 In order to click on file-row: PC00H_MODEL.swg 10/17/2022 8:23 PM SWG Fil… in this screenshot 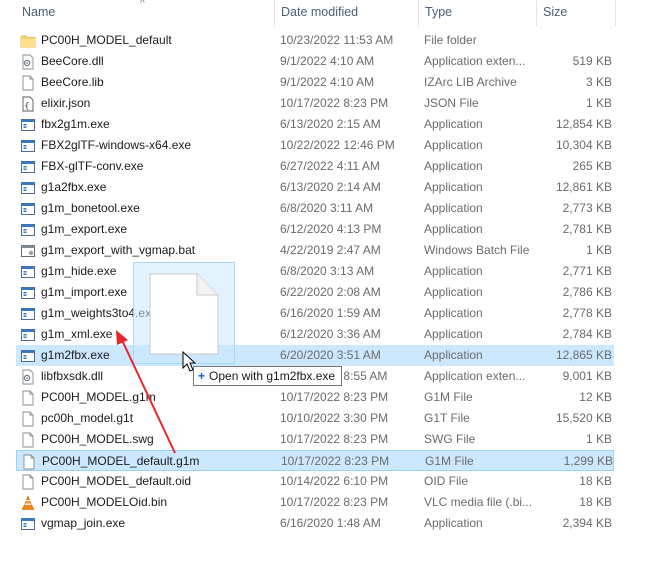, I will do `click(315, 439)`.